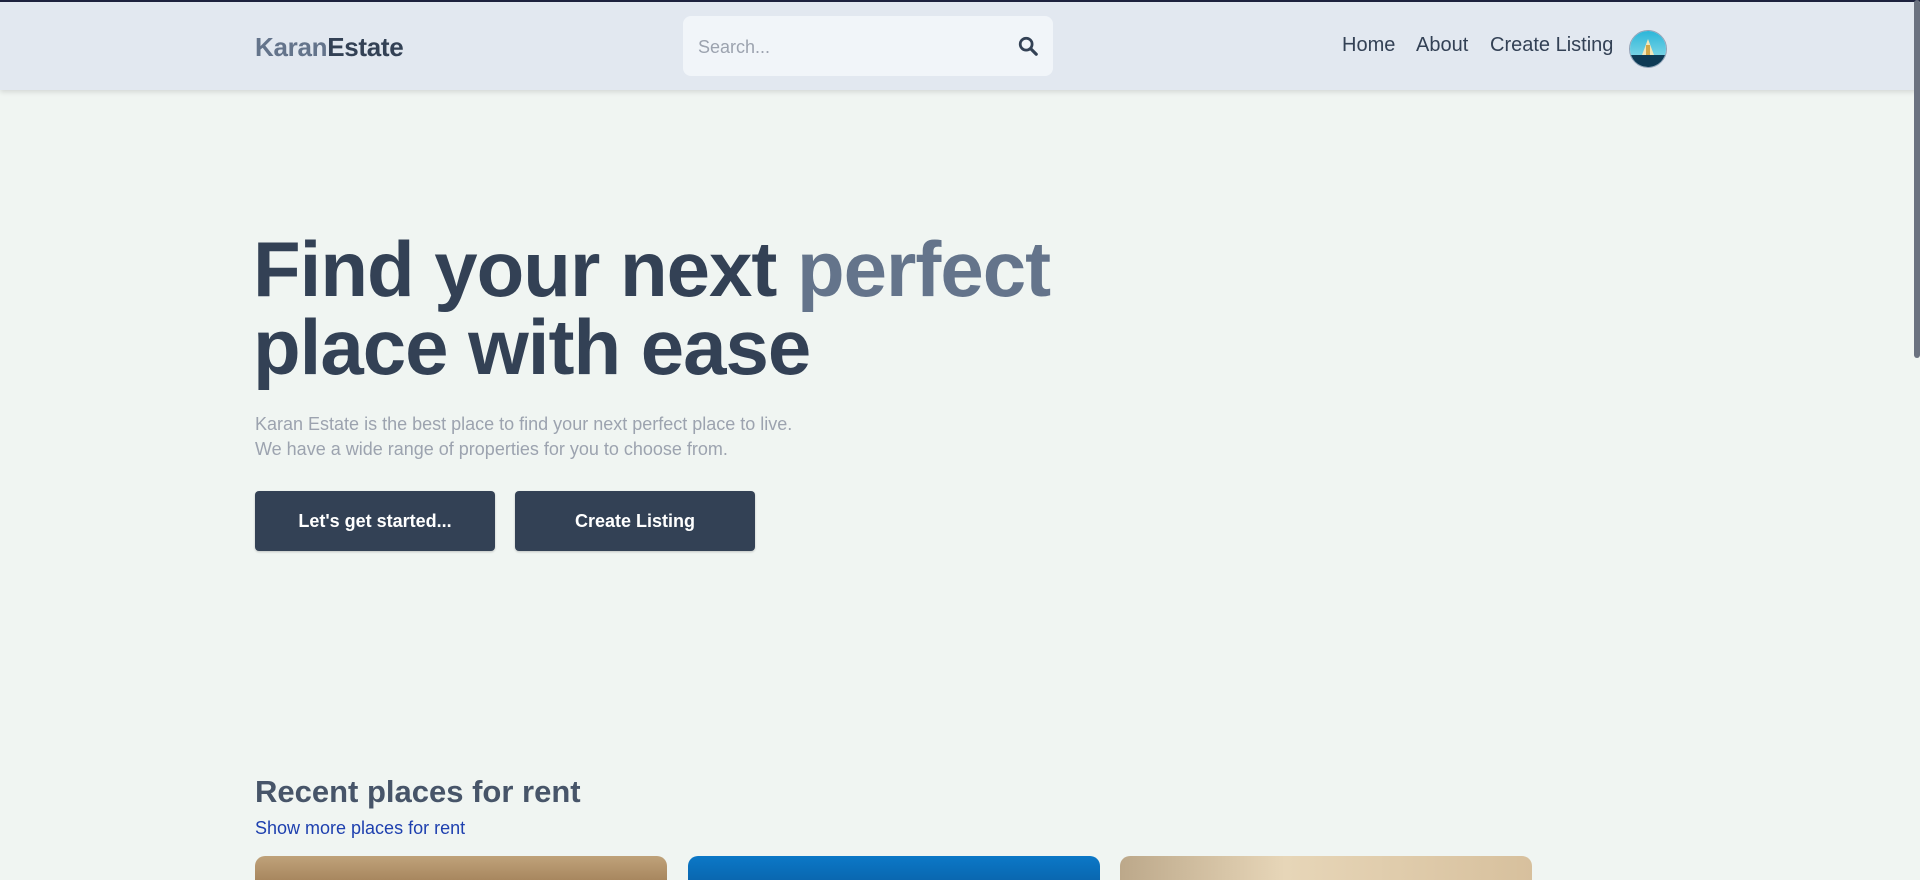  Describe the element at coordinates (1368, 45) in the screenshot. I see `nav-home: Home` at that location.